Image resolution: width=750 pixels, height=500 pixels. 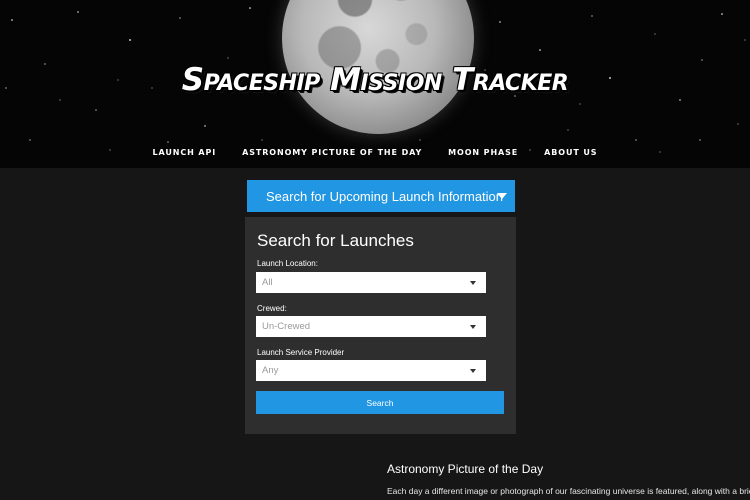 I want to click on search-button: Search, so click(x=380, y=402).